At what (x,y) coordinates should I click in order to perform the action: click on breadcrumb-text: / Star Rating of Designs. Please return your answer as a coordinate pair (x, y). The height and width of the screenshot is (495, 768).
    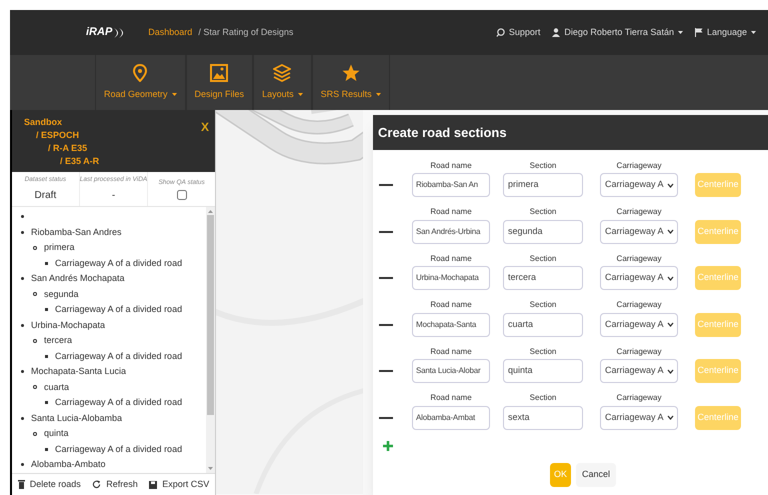
    Looking at the image, I should click on (246, 32).